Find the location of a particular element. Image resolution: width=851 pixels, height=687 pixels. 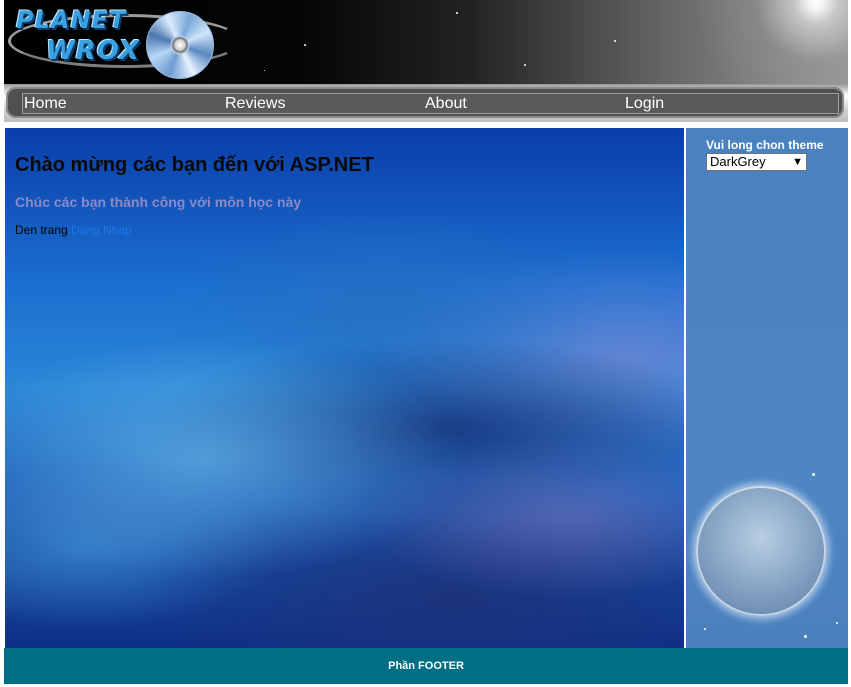

login-link: Dang Nhap is located at coordinates (101, 230).